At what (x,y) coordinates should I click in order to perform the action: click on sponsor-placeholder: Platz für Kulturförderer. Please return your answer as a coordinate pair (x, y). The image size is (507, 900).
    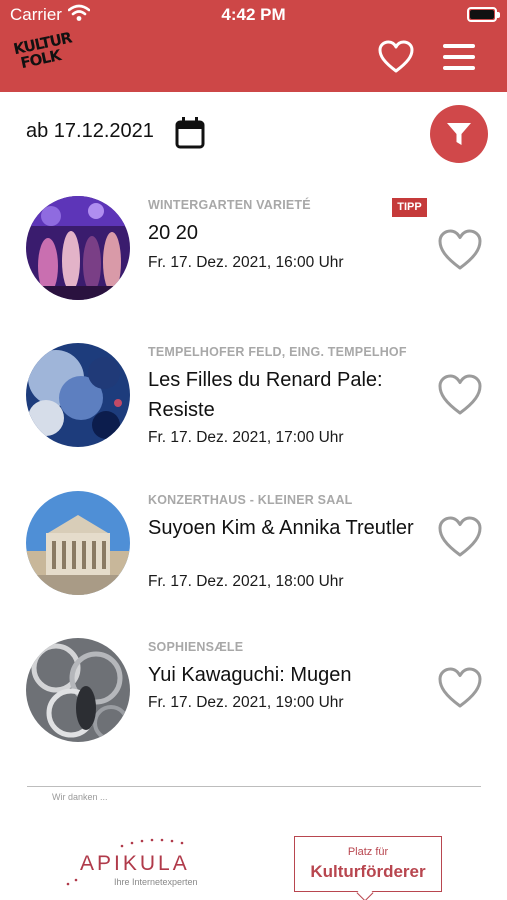
    Looking at the image, I should click on (368, 868).